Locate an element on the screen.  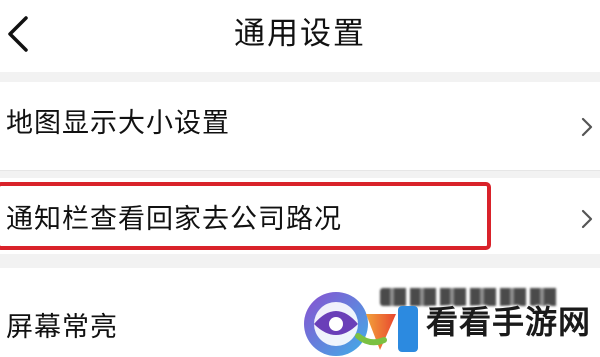
setting-label: 地图显示大小设置 is located at coordinates (118, 123).